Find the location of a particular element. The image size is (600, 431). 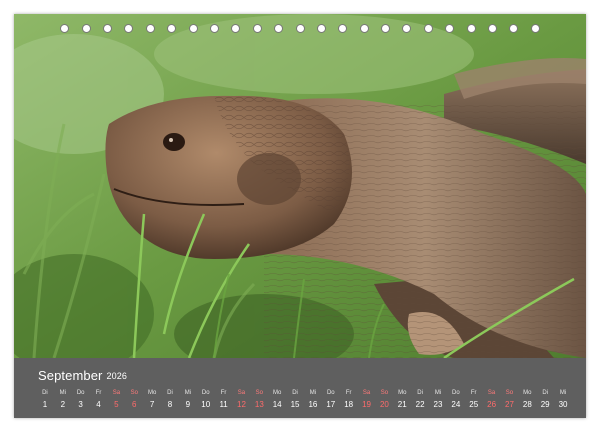

day-number: 18 is located at coordinates (349, 404).